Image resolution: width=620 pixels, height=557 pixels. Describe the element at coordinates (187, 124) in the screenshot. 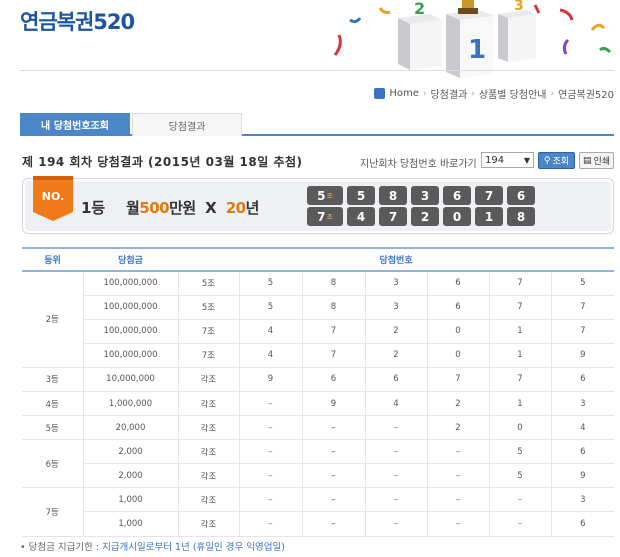

I see `tab-draw-results: 당첨결과` at that location.